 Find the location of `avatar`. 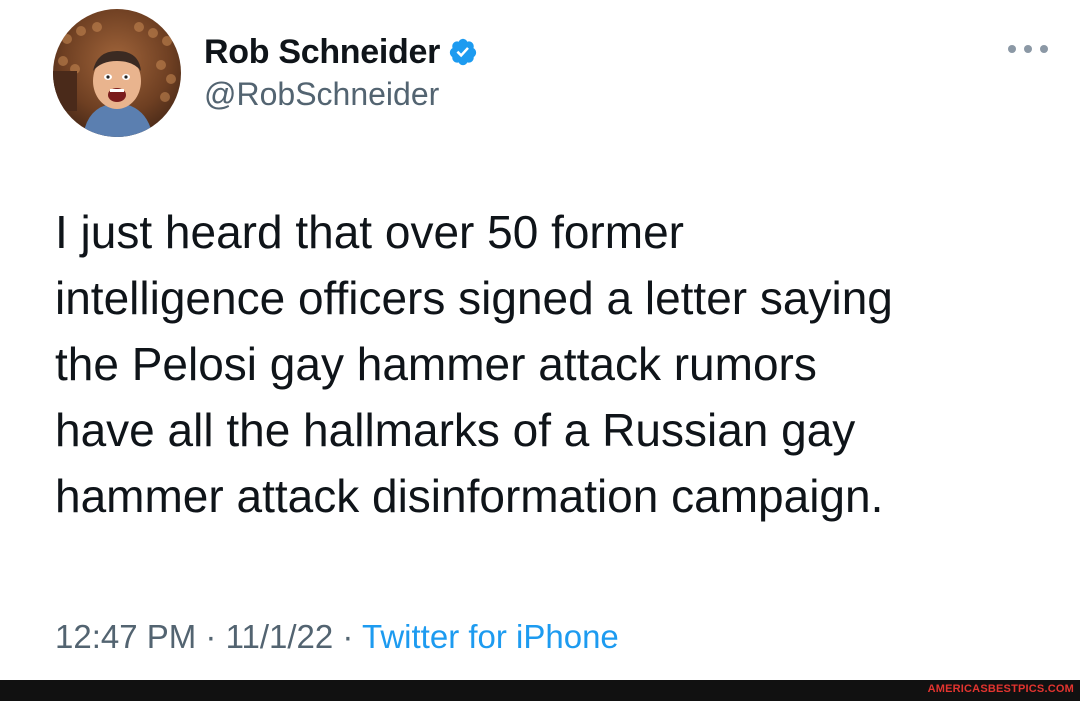

avatar is located at coordinates (117, 73).